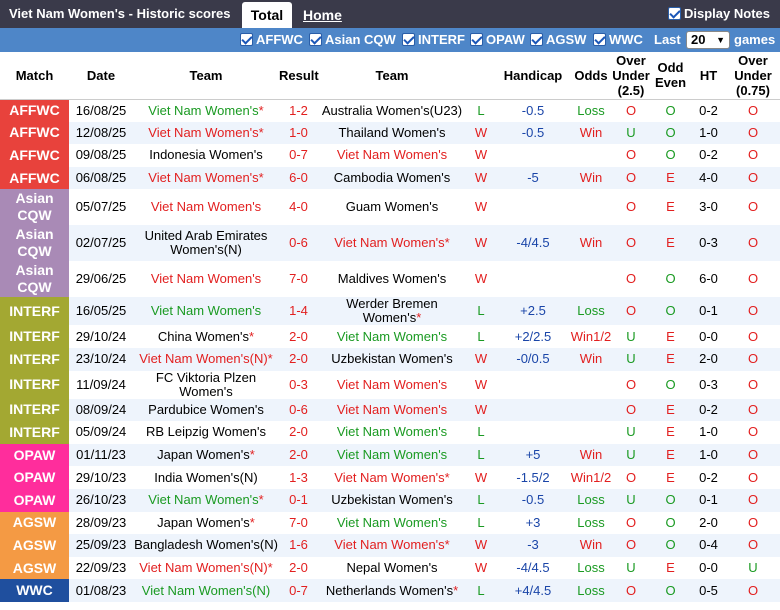  Describe the element at coordinates (298, 207) in the screenshot. I see `score-cell: 4-0` at that location.